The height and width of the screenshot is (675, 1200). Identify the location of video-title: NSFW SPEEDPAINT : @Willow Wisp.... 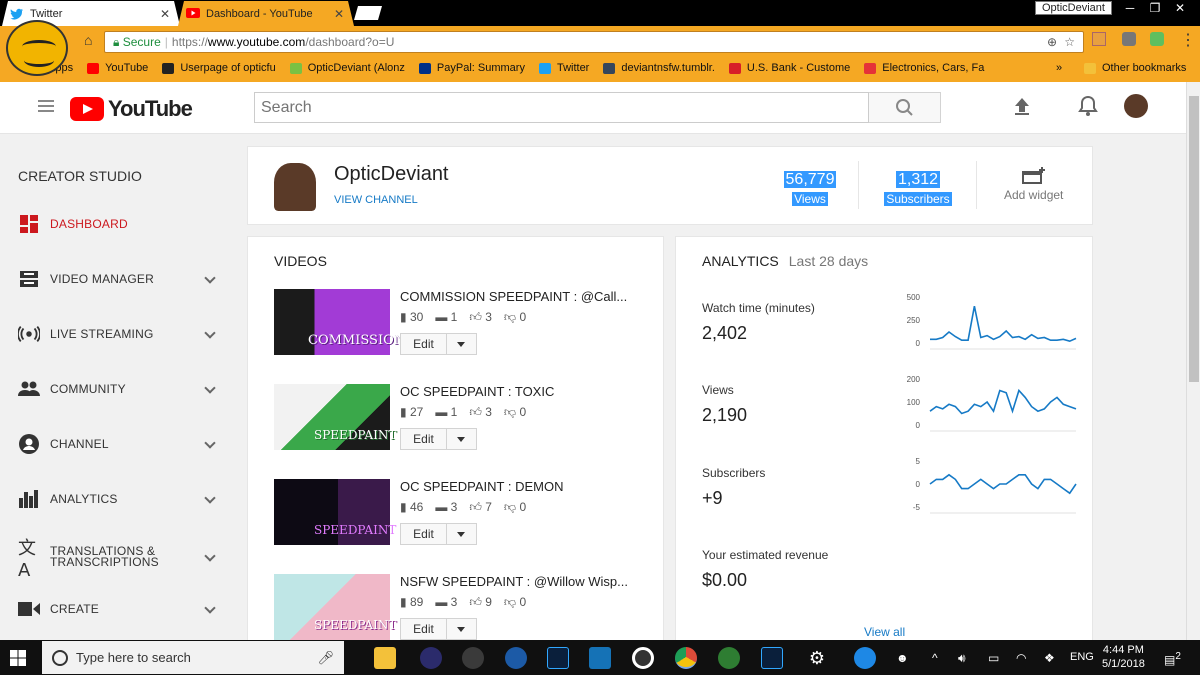
(514, 581).